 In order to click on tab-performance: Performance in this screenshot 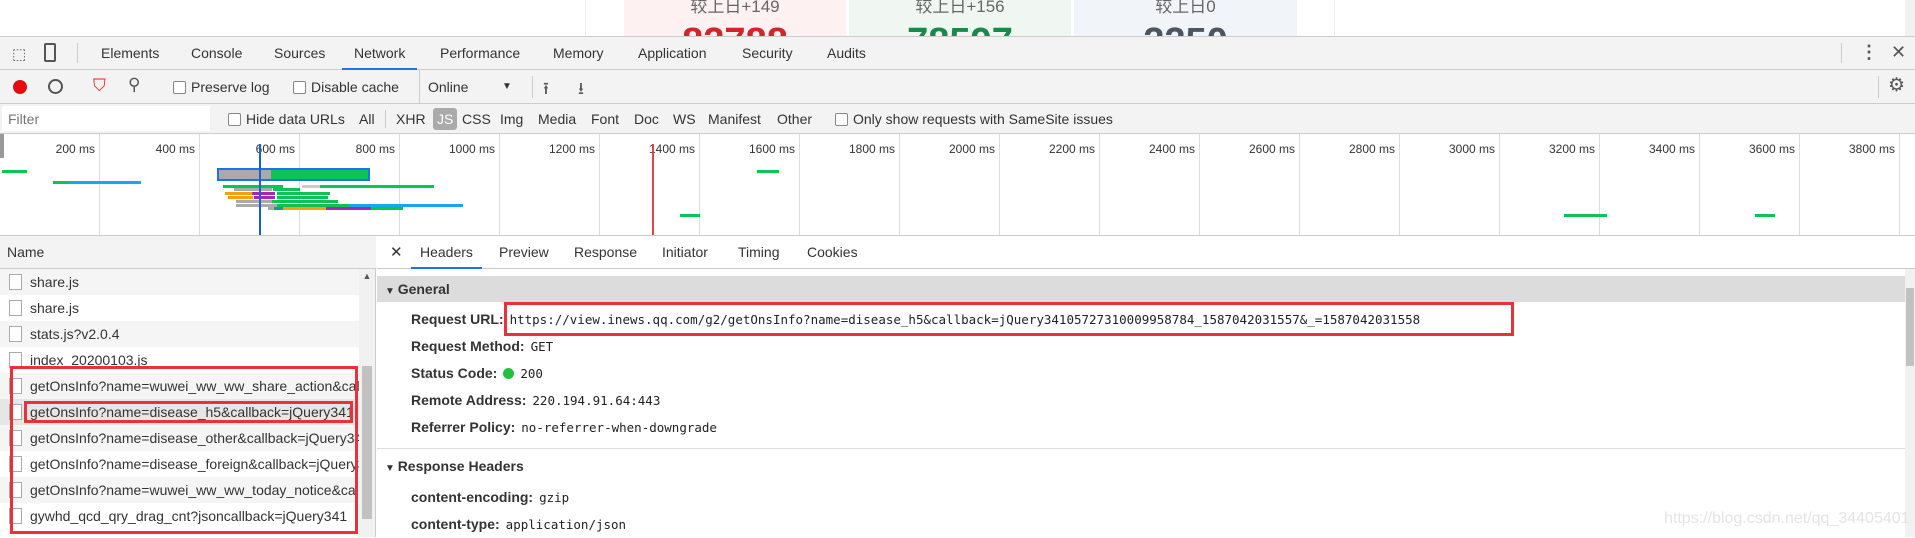, I will do `click(480, 53)`.